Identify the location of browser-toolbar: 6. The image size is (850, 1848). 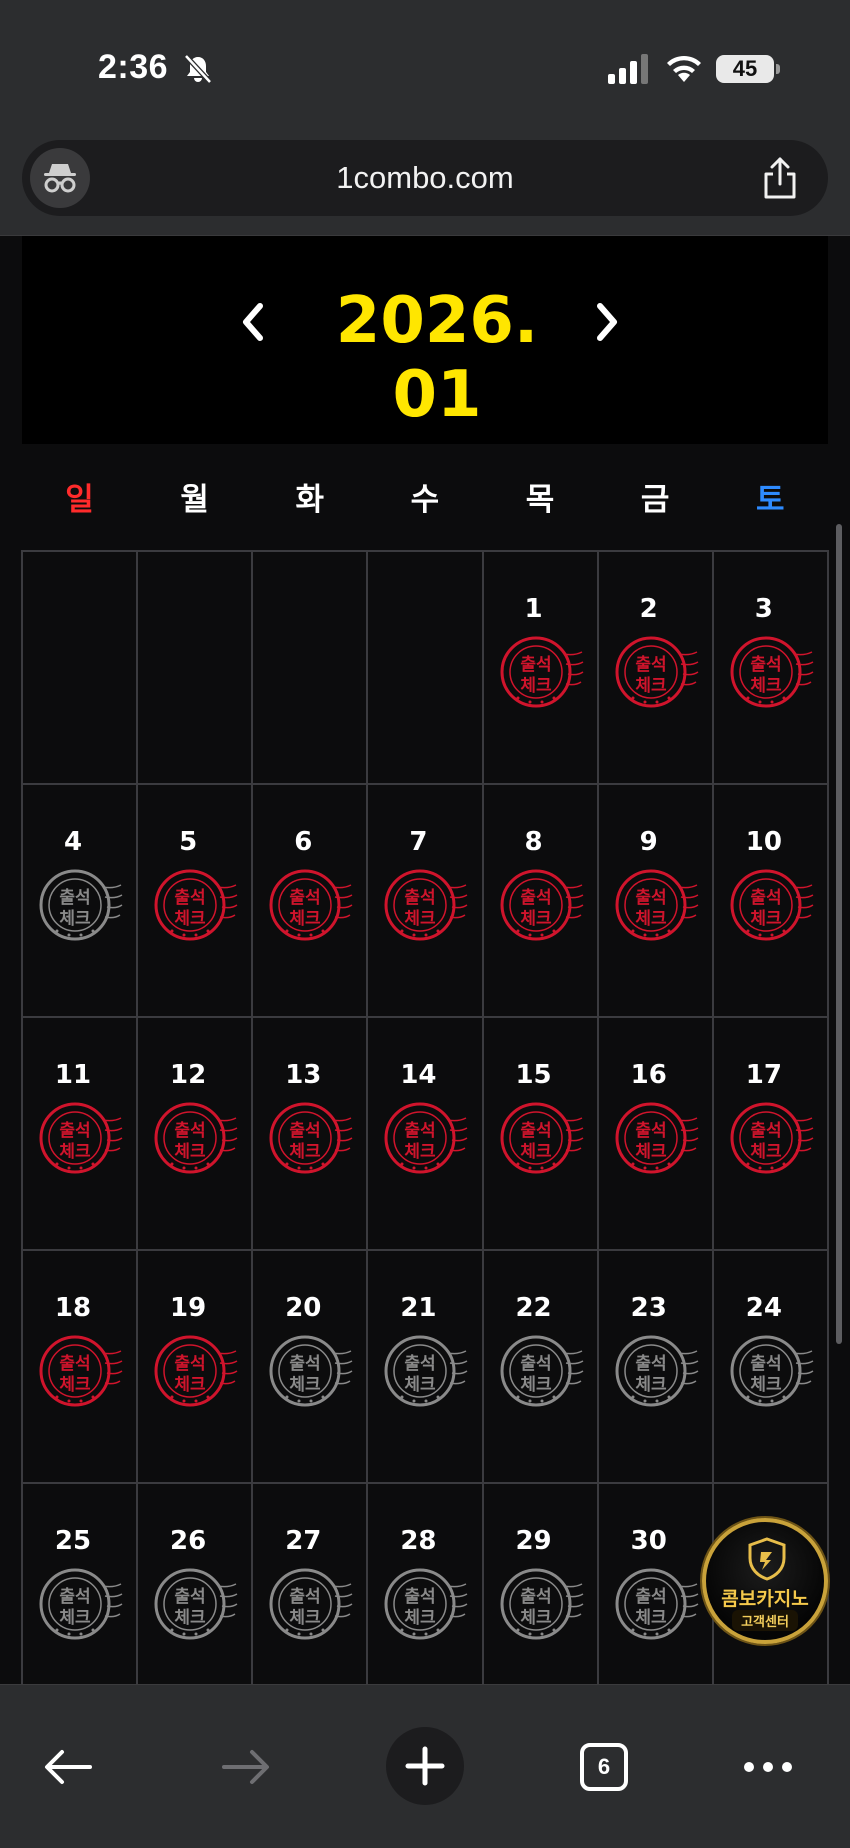
(425, 1766).